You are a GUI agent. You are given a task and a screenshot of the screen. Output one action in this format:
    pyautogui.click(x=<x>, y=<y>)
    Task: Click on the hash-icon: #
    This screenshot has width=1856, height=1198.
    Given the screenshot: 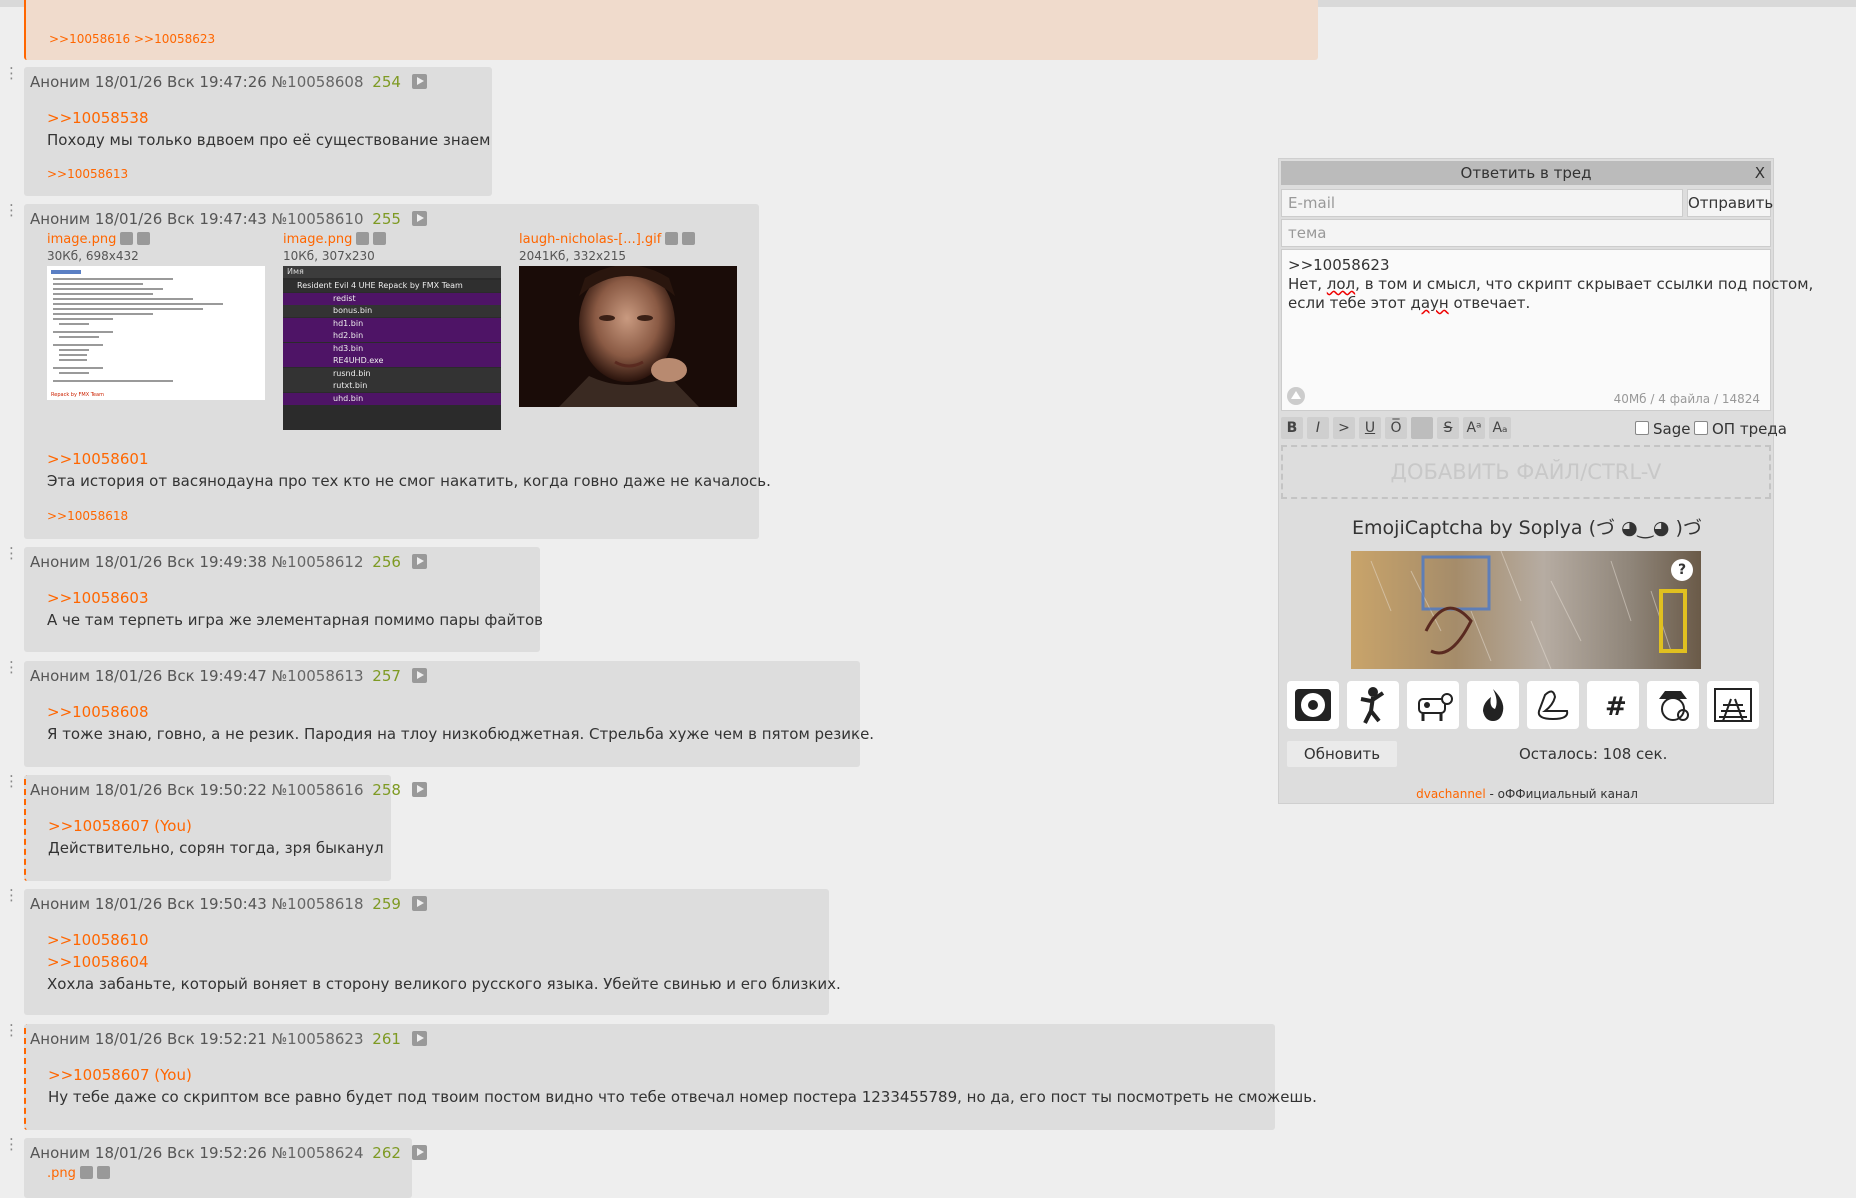 What is the action you would take?
    pyautogui.click(x=1613, y=705)
    